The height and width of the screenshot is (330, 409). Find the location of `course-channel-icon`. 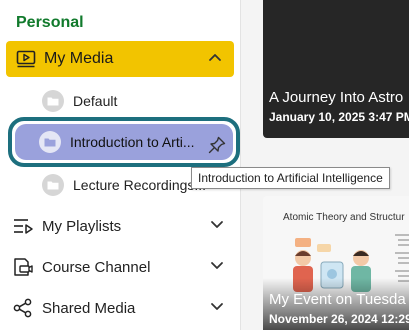

course-channel-icon is located at coordinates (23, 267).